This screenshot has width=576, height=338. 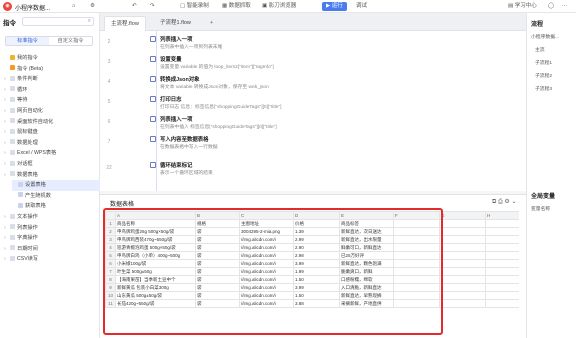 I want to click on flow-tree-item: 子流程2, so click(x=543, y=75).